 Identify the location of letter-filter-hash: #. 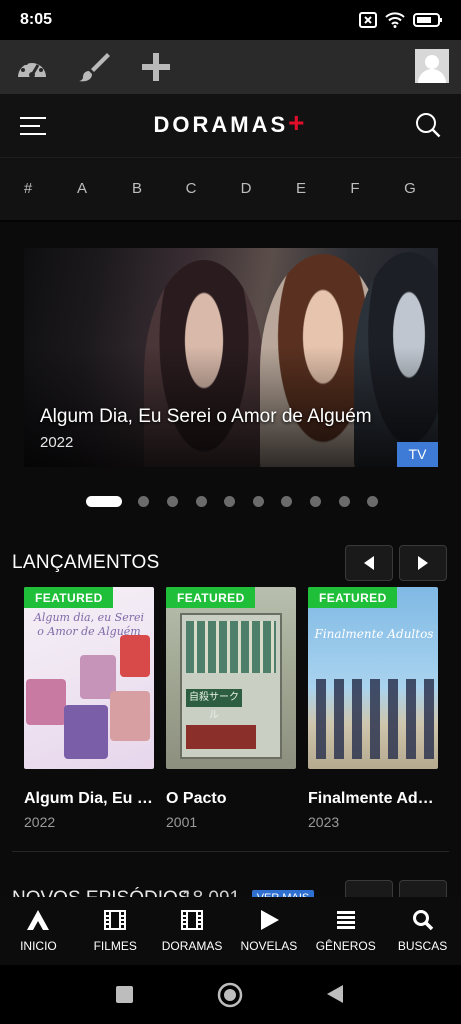
(28, 188).